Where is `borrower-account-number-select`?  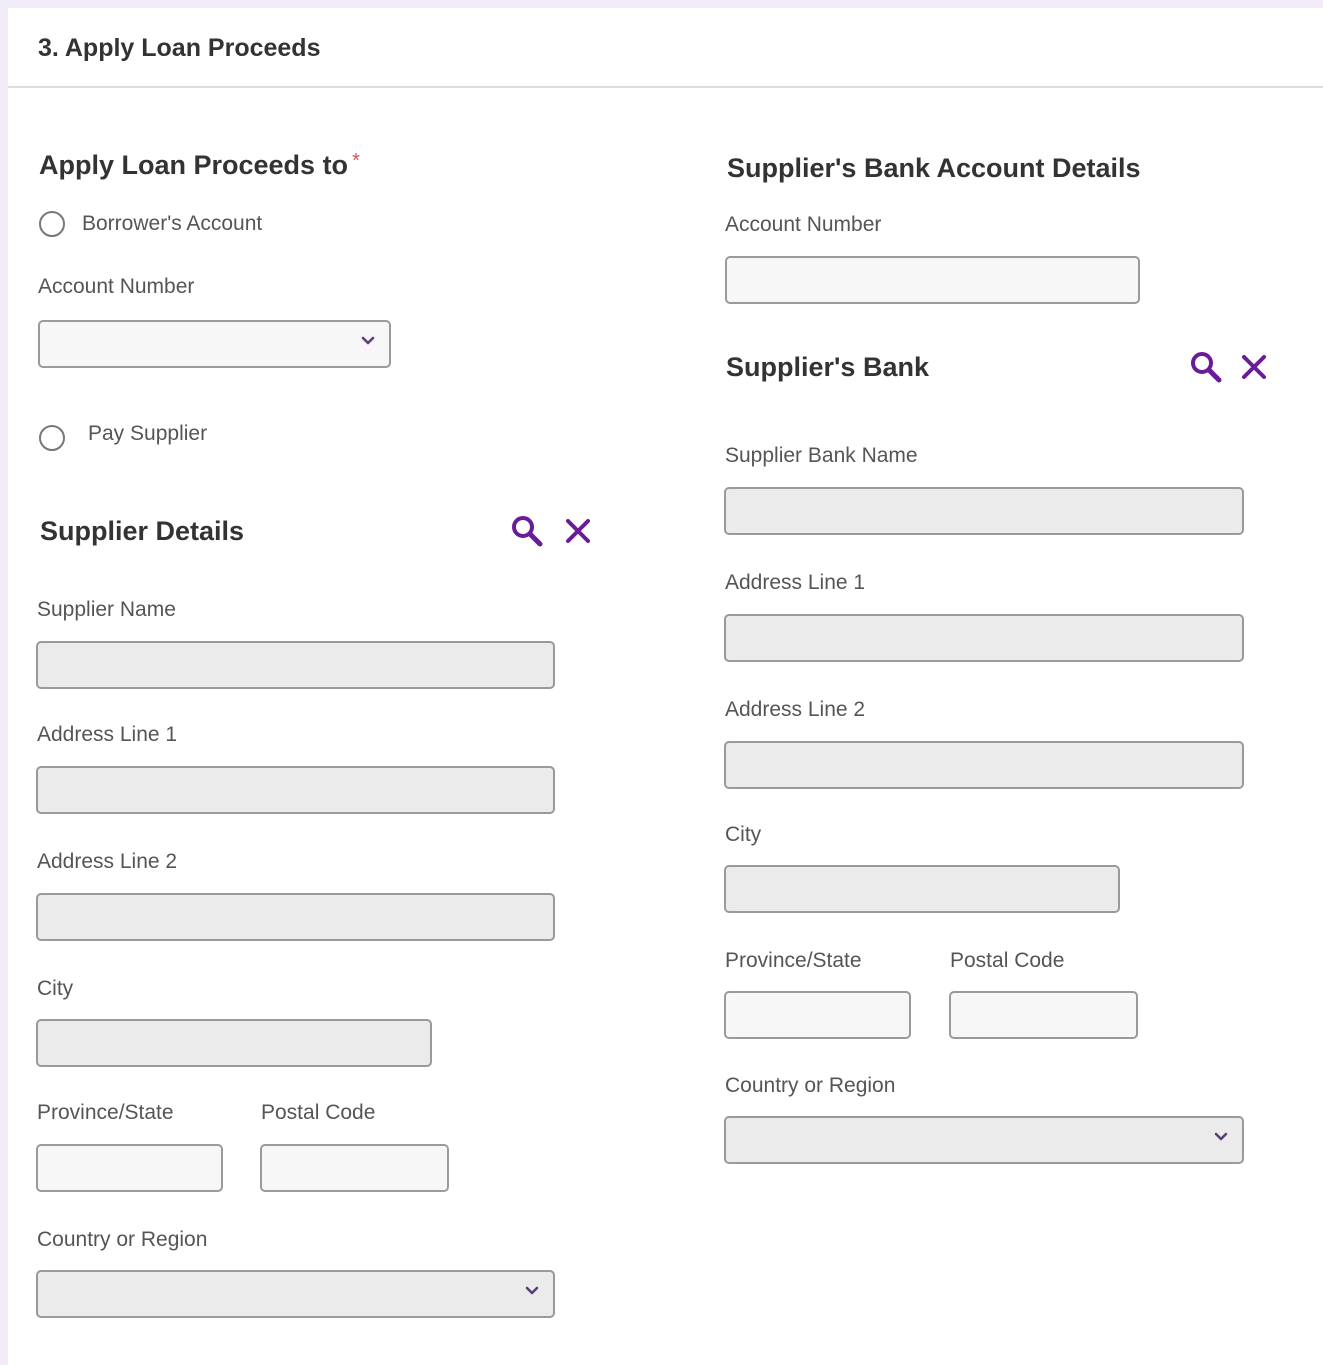
borrower-account-number-select is located at coordinates (214, 344).